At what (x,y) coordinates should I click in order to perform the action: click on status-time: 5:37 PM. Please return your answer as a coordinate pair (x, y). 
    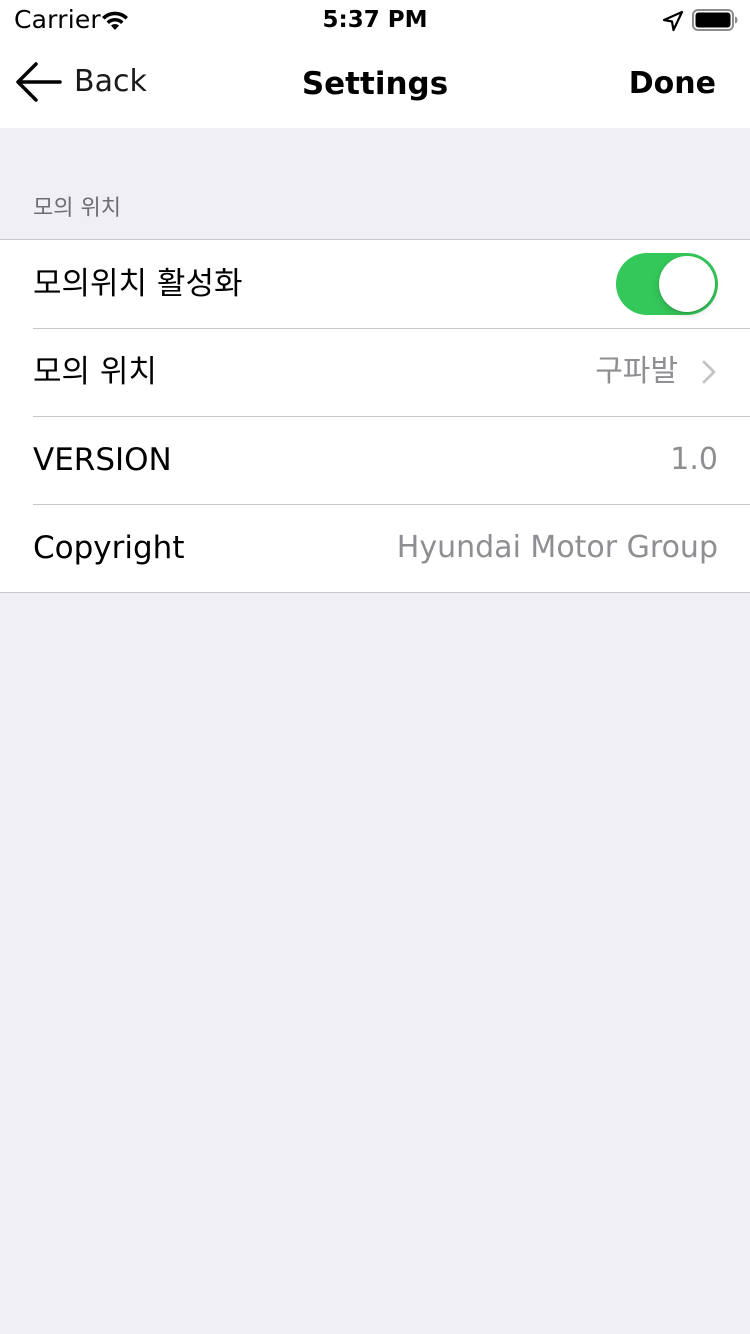
    Looking at the image, I should click on (375, 20).